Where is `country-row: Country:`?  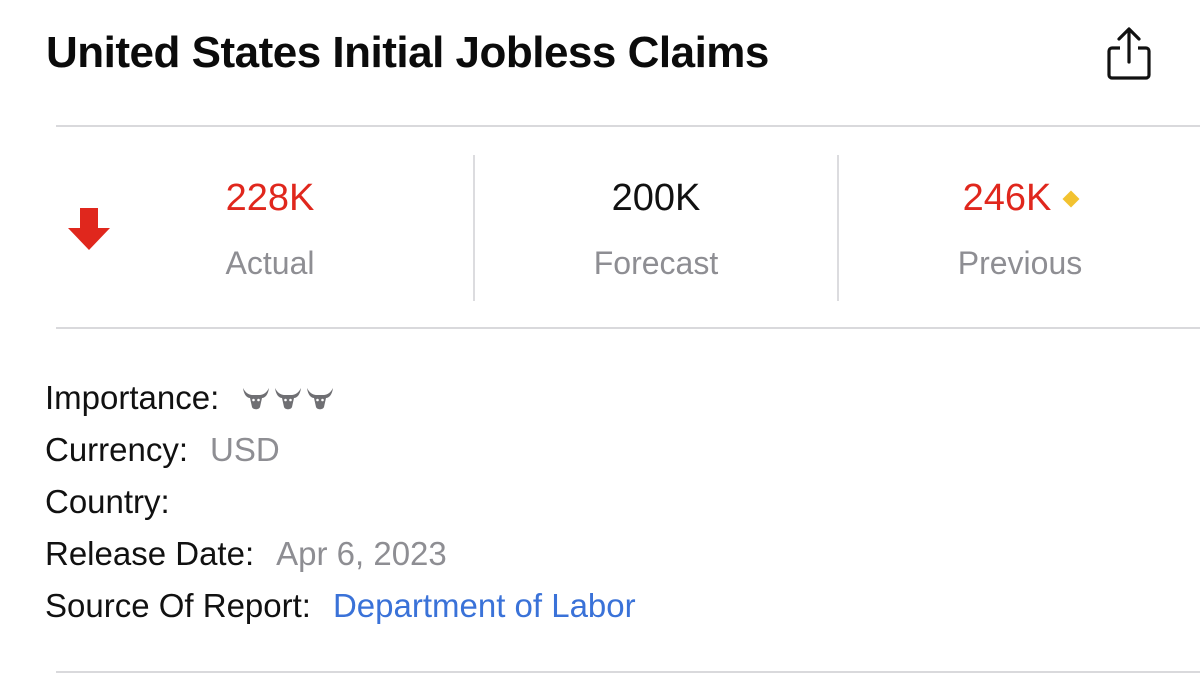 country-row: Country: is located at coordinates (340, 502).